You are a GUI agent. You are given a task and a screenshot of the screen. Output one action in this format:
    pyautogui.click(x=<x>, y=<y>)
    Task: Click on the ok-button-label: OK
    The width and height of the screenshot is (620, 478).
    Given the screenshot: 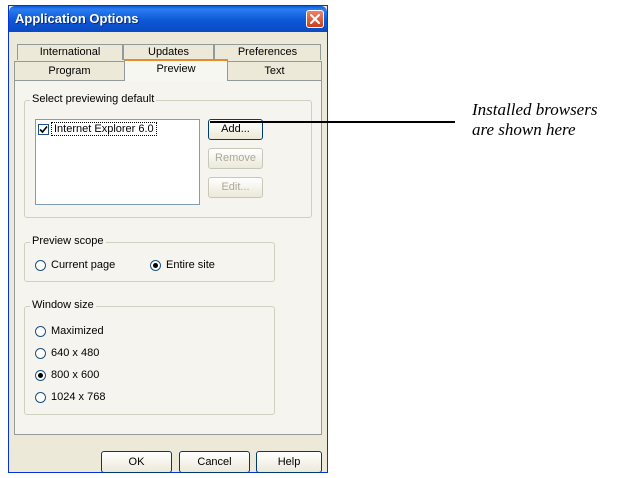 What is the action you would take?
    pyautogui.click(x=136, y=462)
    